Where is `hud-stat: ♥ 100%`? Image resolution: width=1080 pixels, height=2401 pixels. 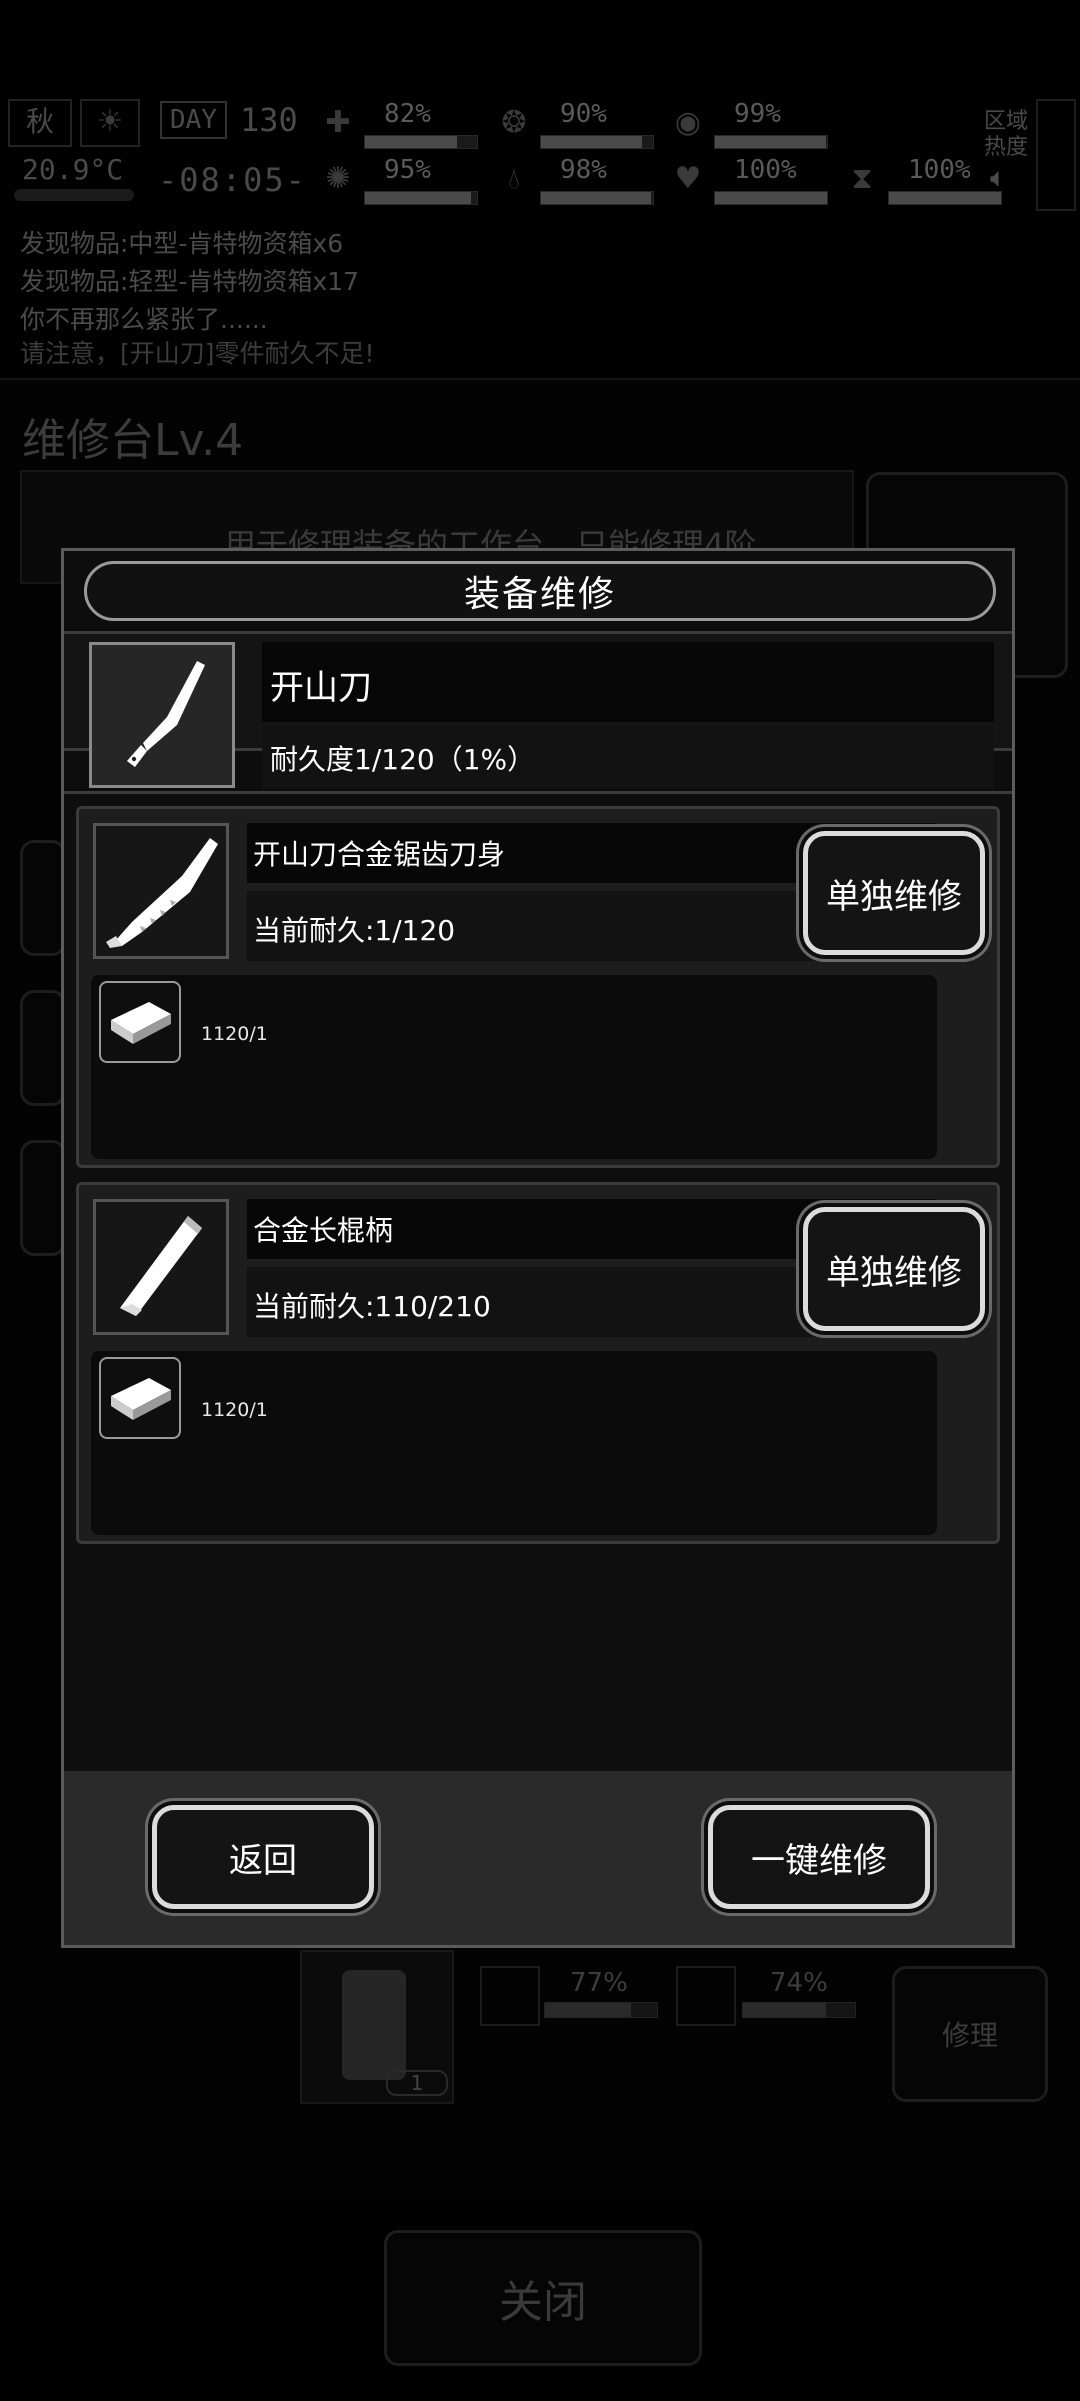 hud-stat: ♥ 100% is located at coordinates (753, 181).